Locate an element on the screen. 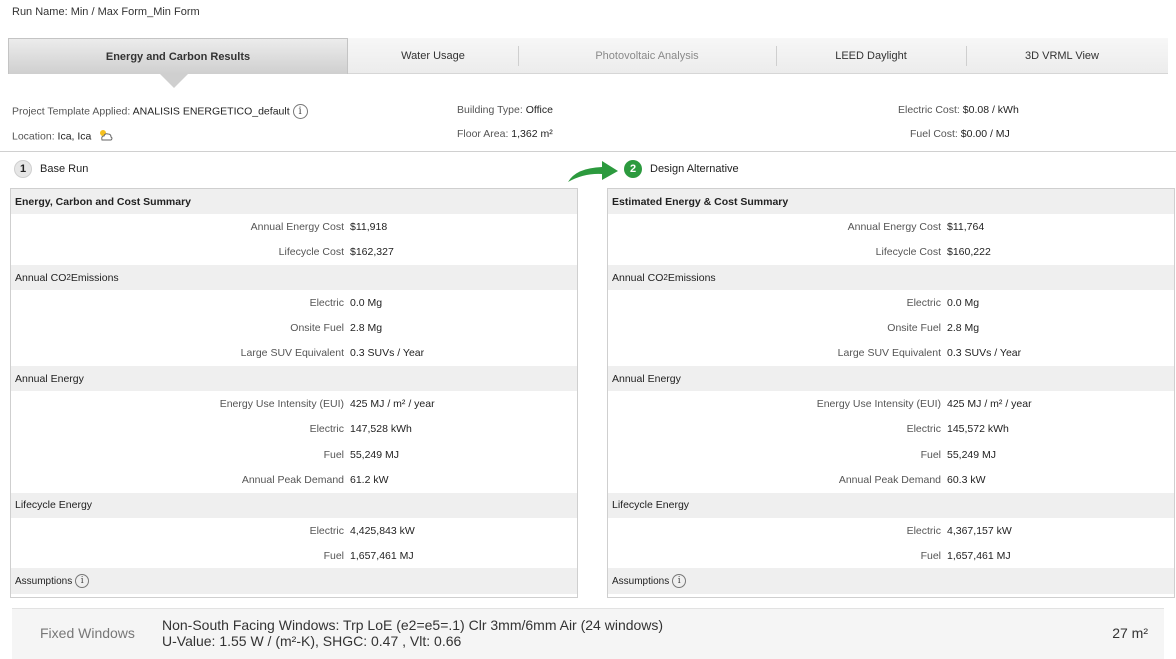  building-type-info: Building Type: Office is located at coordinates (505, 110).